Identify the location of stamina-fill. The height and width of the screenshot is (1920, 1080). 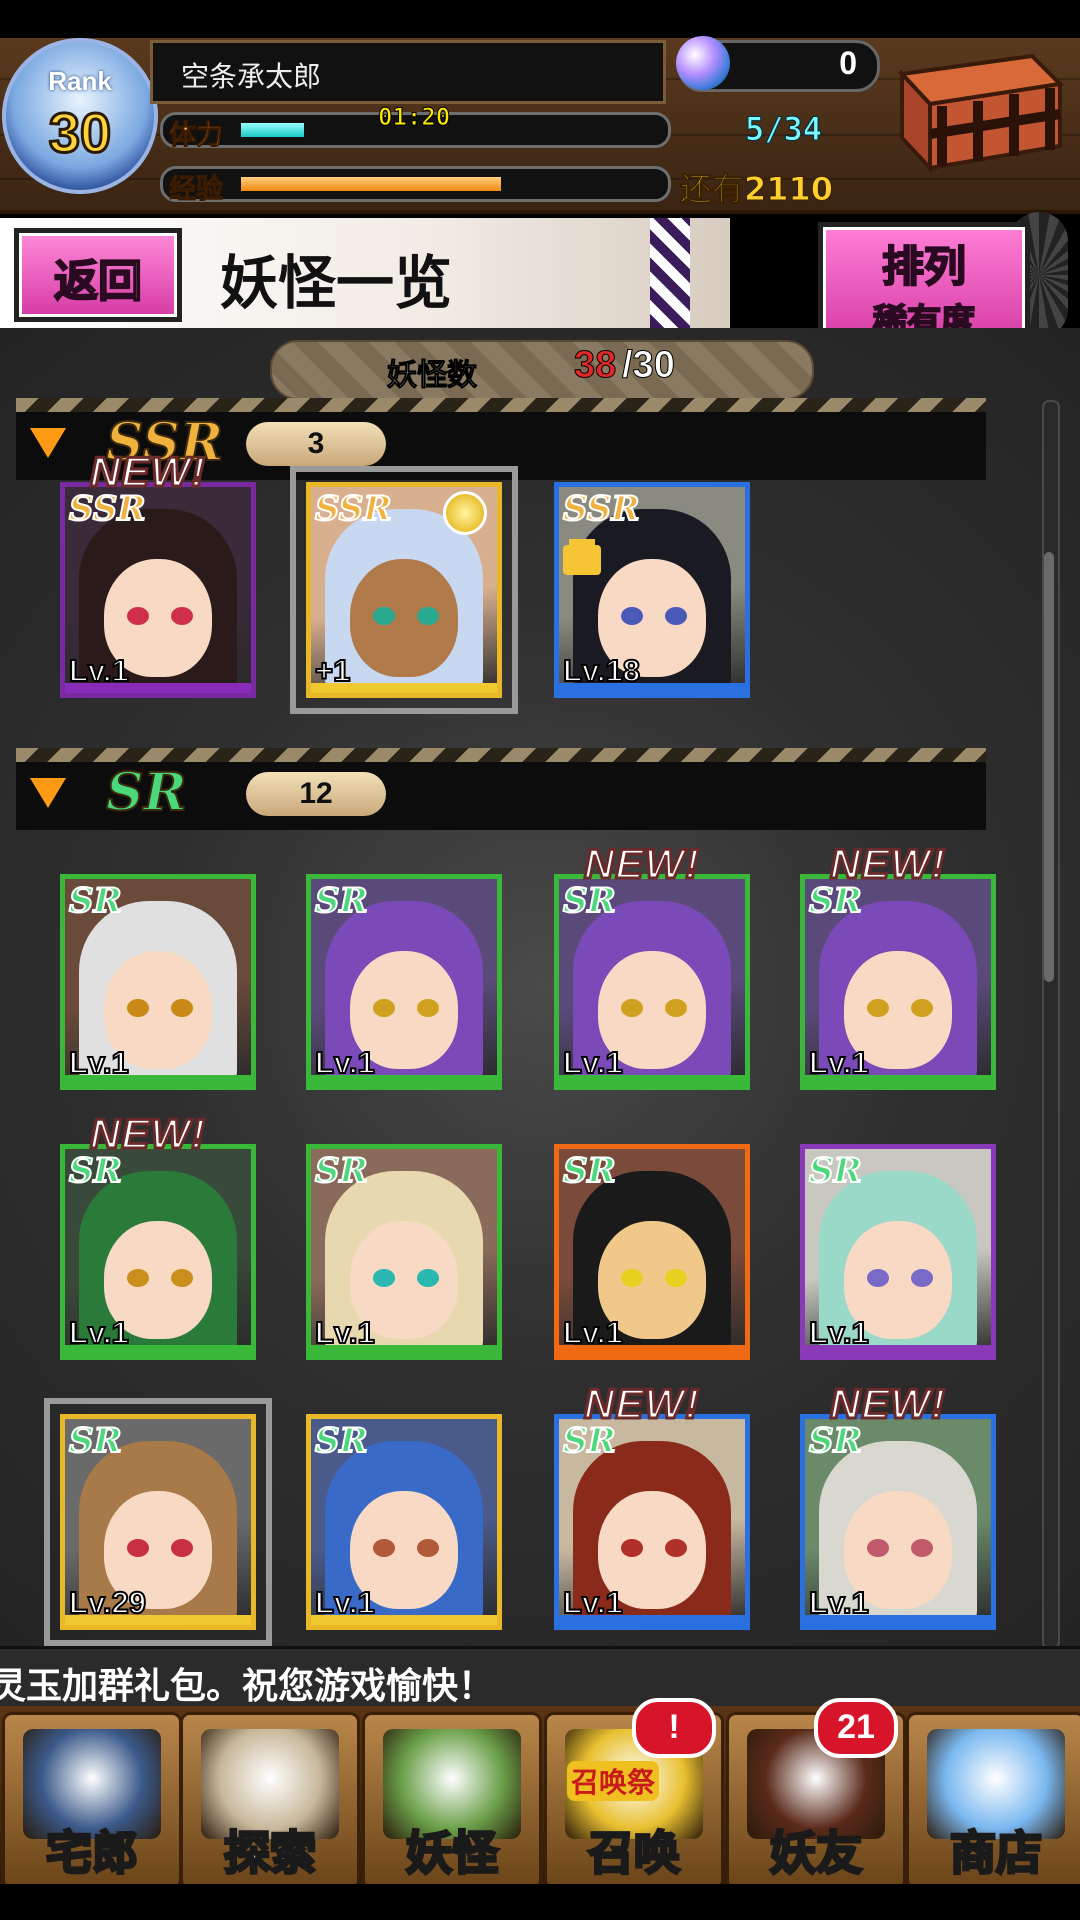
(272, 130).